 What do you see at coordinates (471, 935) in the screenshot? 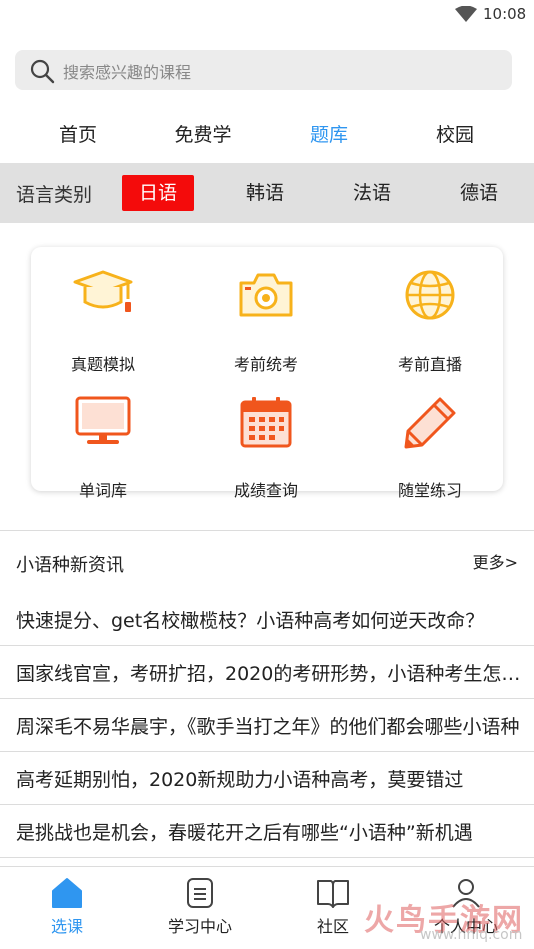
I see `watermark-url: www.hnlq.com` at bounding box center [471, 935].